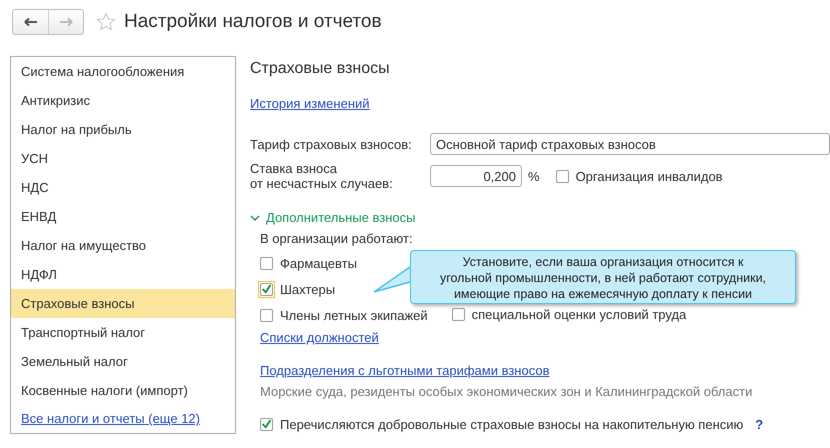 The image size is (830, 448). I want to click on window-title: Настройки налогов и отчетов, so click(253, 22).